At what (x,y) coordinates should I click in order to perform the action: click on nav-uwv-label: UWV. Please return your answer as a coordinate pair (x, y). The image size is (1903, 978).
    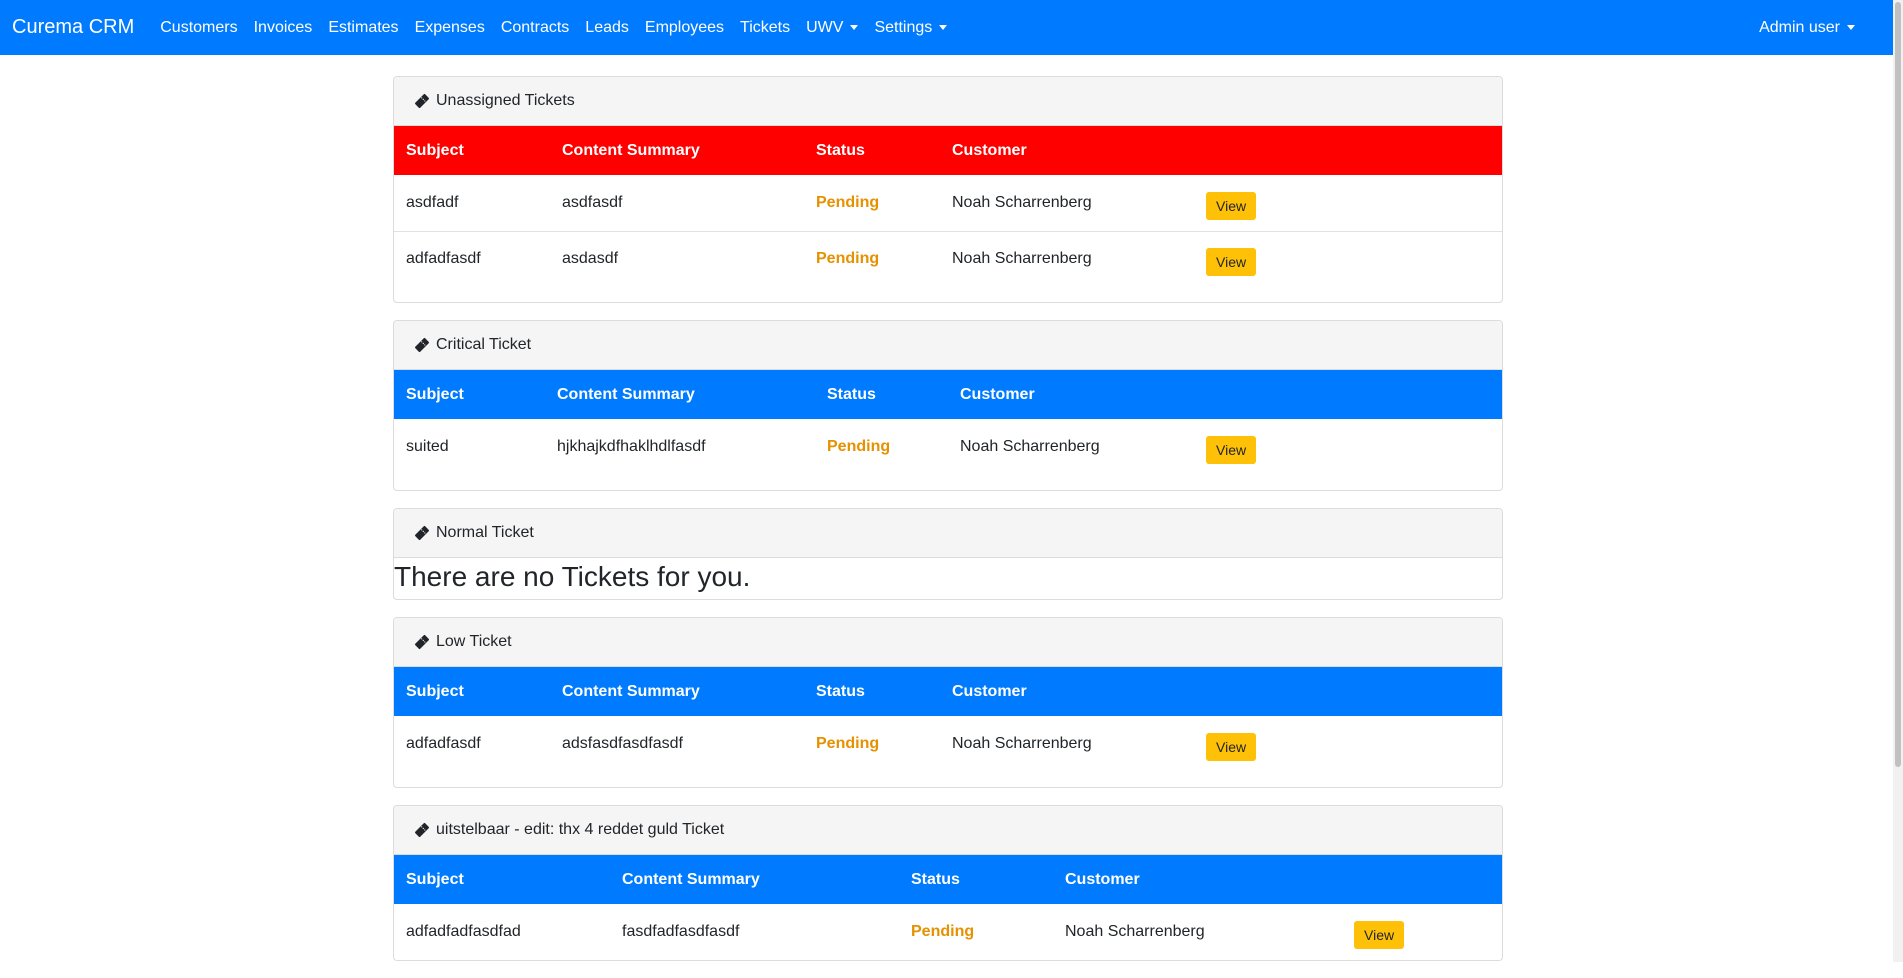
    Looking at the image, I should click on (825, 27).